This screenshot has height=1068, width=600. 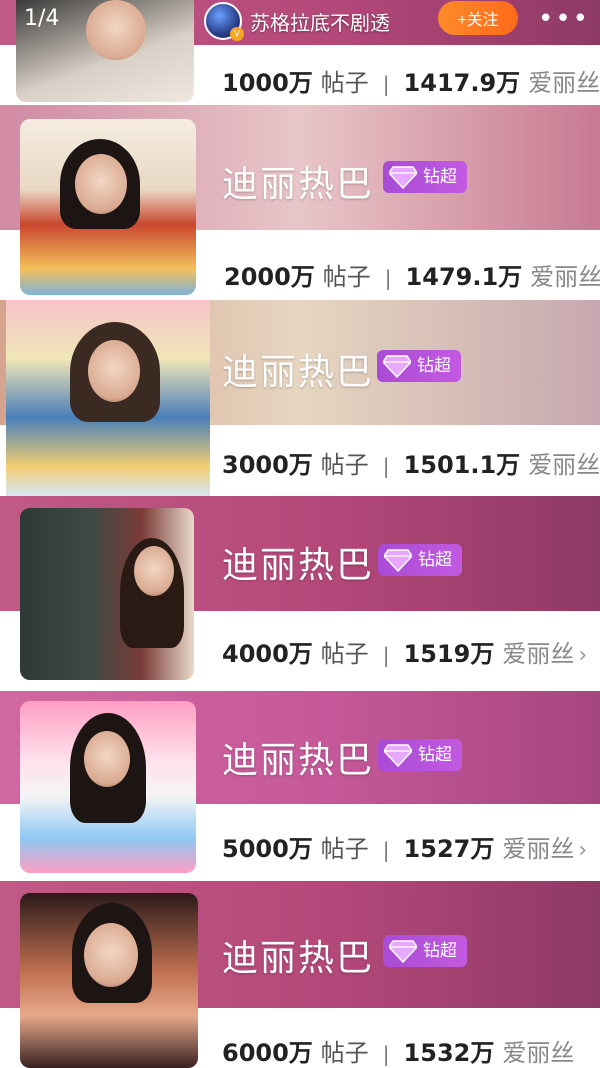 I want to click on card-stats: 2000万 帖子 | 1479.1万 爱丽丝, so click(x=412, y=274).